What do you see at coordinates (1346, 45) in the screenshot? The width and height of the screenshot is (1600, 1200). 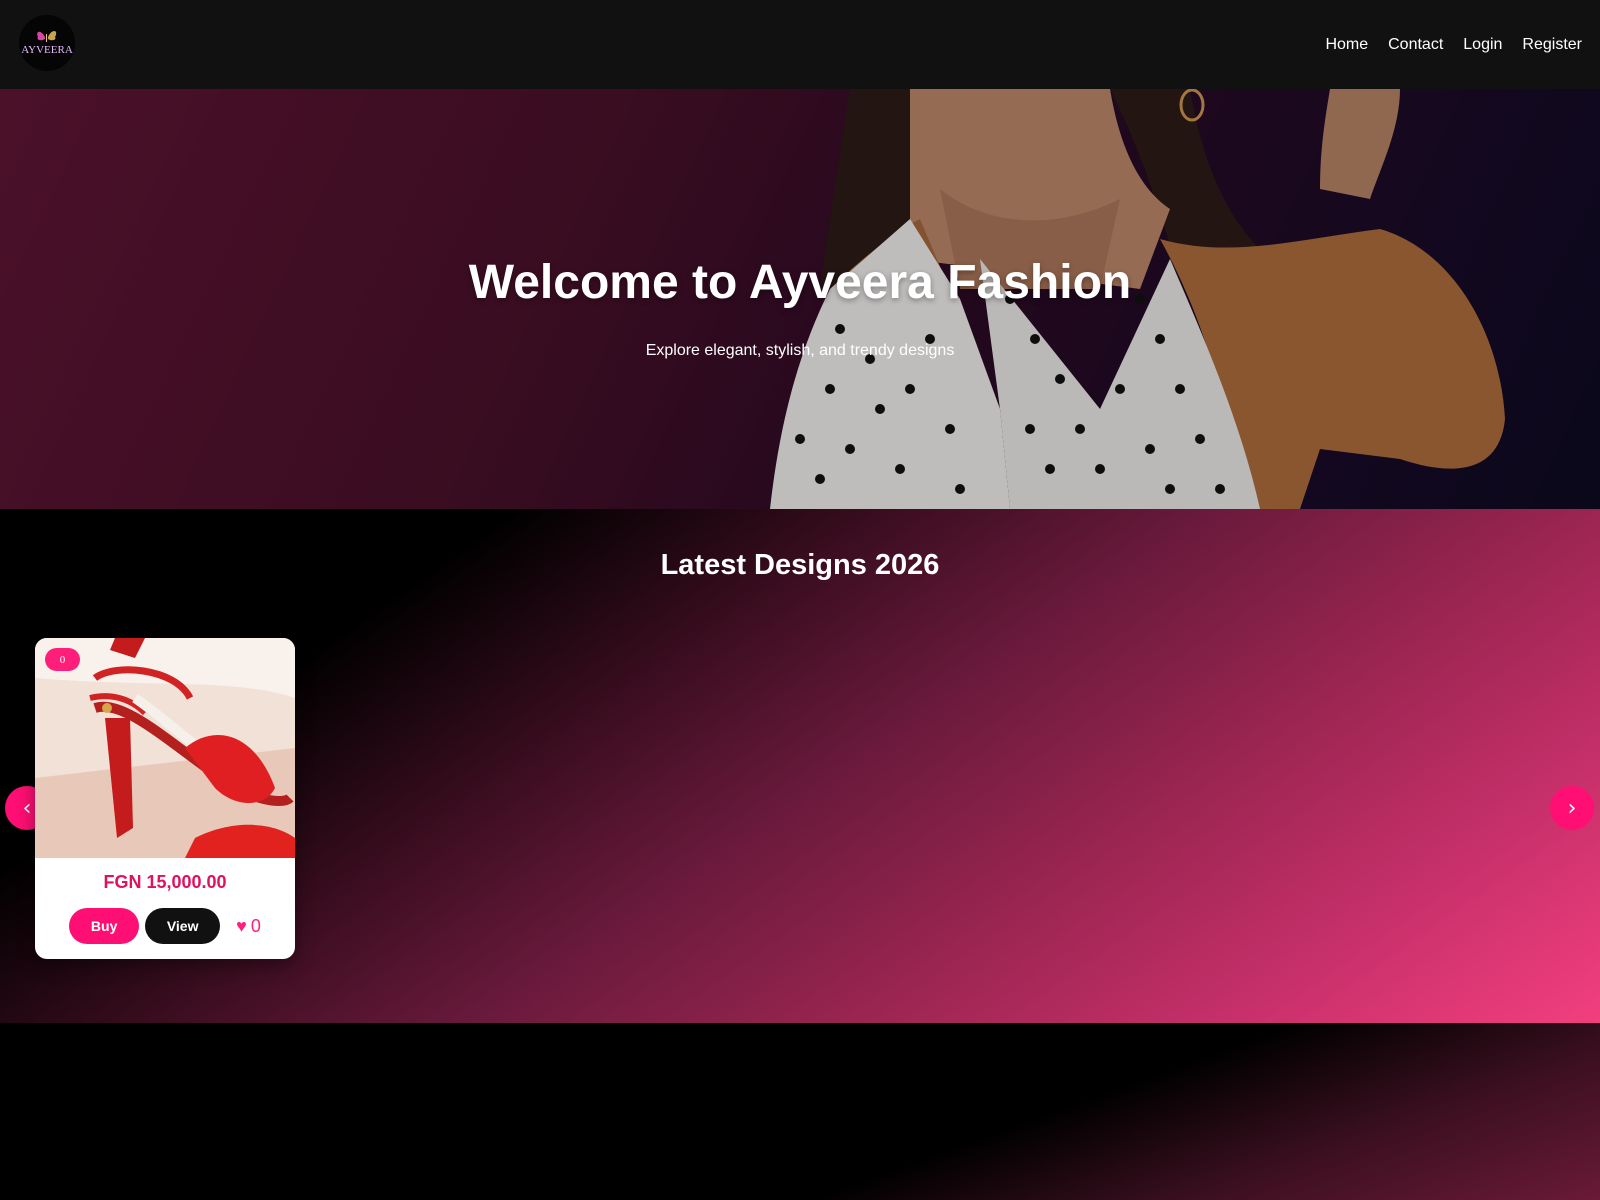 I see `nav-home-link: Home` at bounding box center [1346, 45].